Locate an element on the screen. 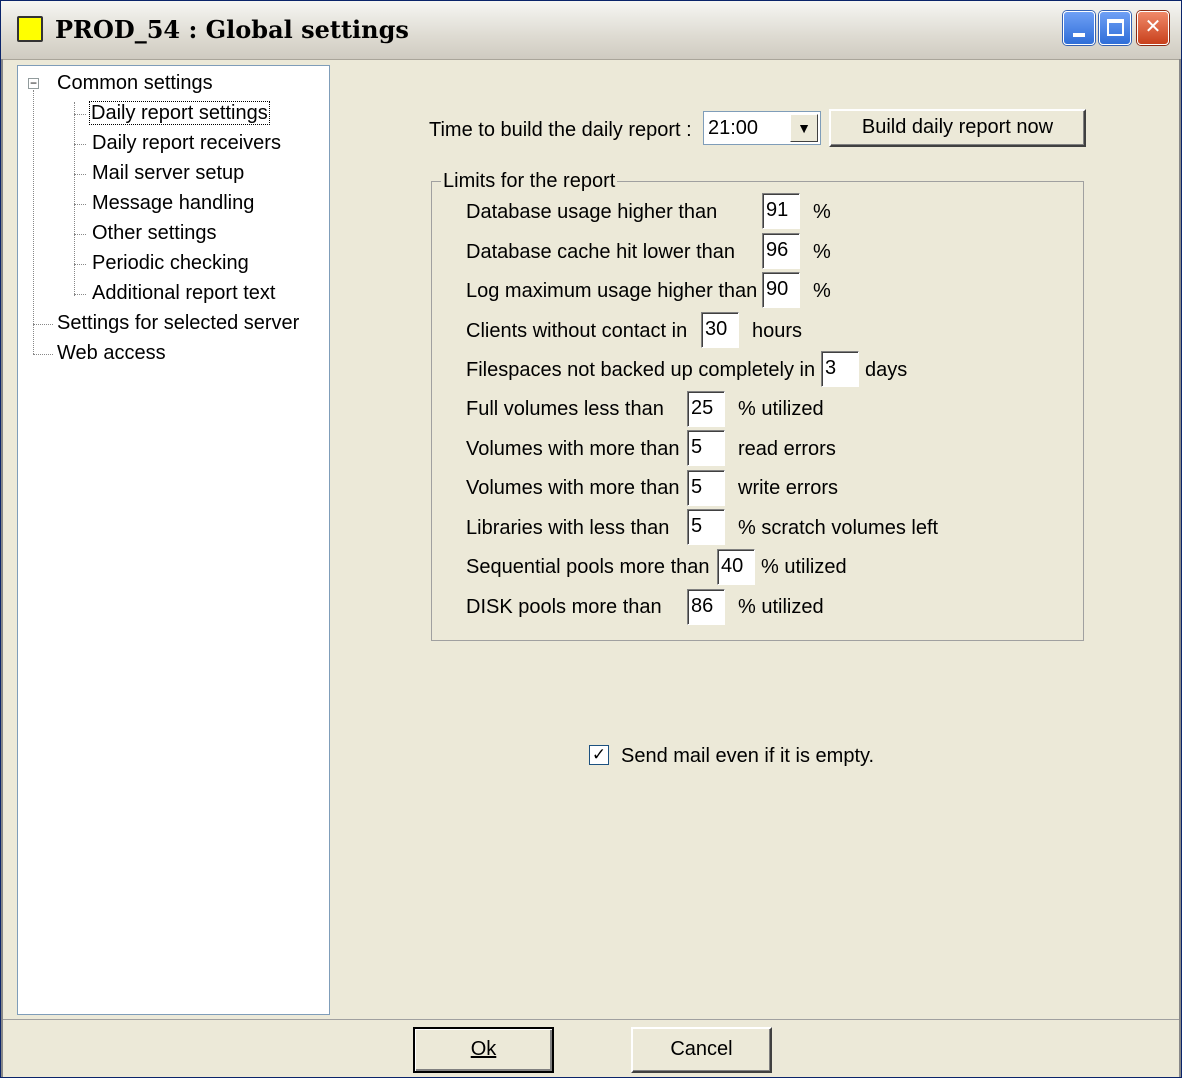  tree-item-common-settings: Common settings is located at coordinates (135, 83).